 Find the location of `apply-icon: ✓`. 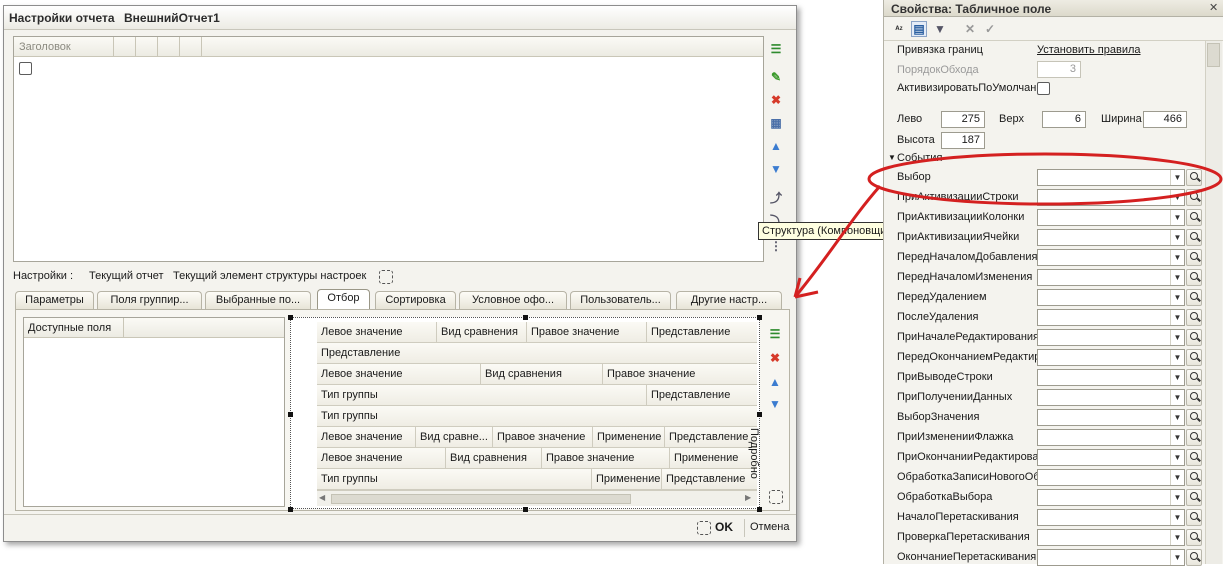

apply-icon: ✓ is located at coordinates (990, 29).